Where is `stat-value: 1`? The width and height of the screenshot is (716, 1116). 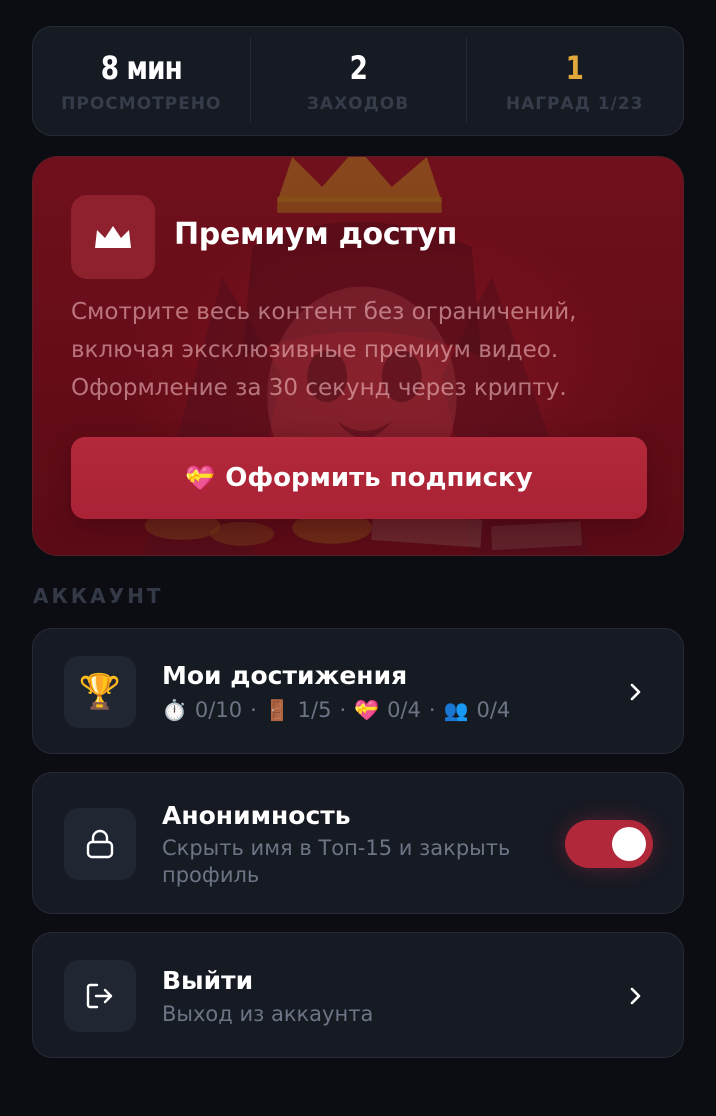
stat-value: 1 is located at coordinates (574, 68).